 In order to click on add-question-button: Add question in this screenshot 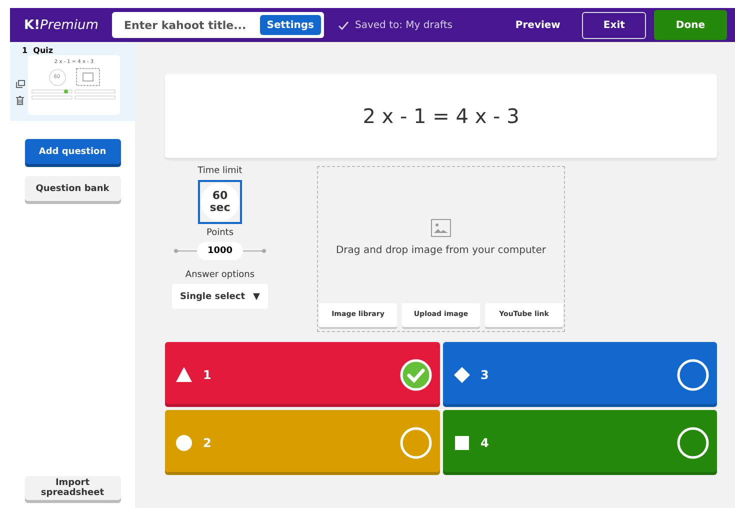, I will do `click(72, 151)`.